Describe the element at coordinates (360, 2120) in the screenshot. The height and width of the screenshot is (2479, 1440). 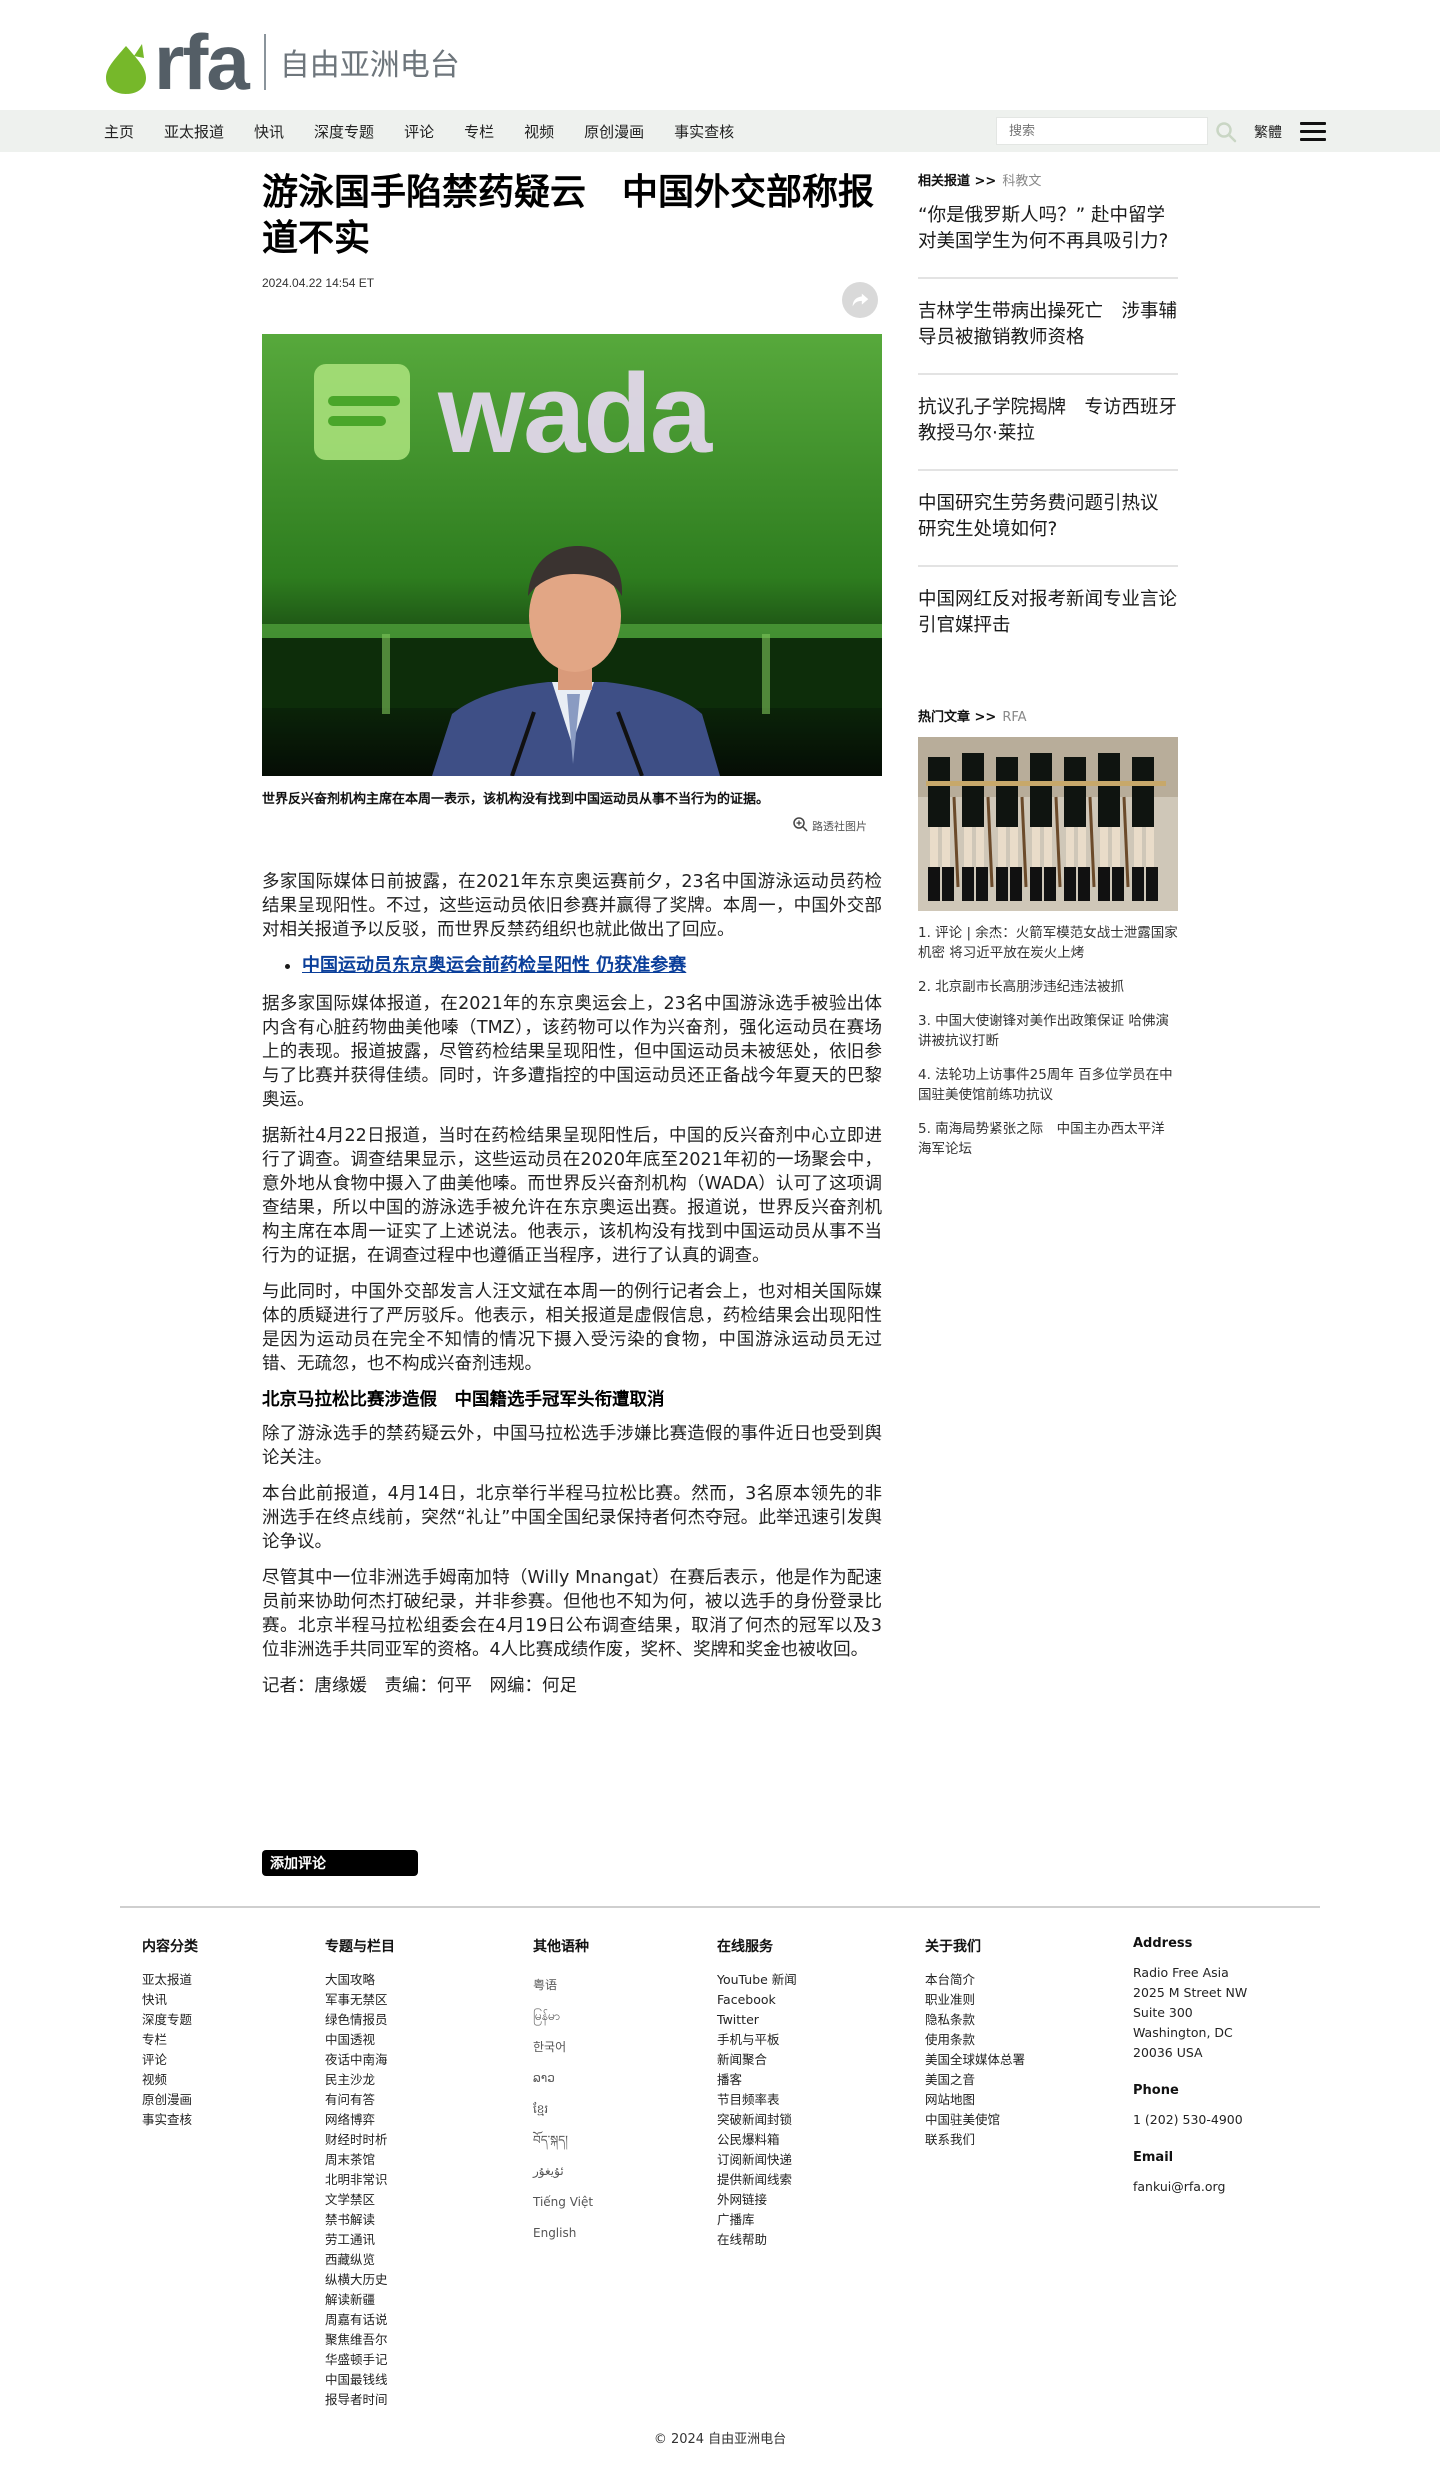
I see `footer-link: 网络博弈` at that location.